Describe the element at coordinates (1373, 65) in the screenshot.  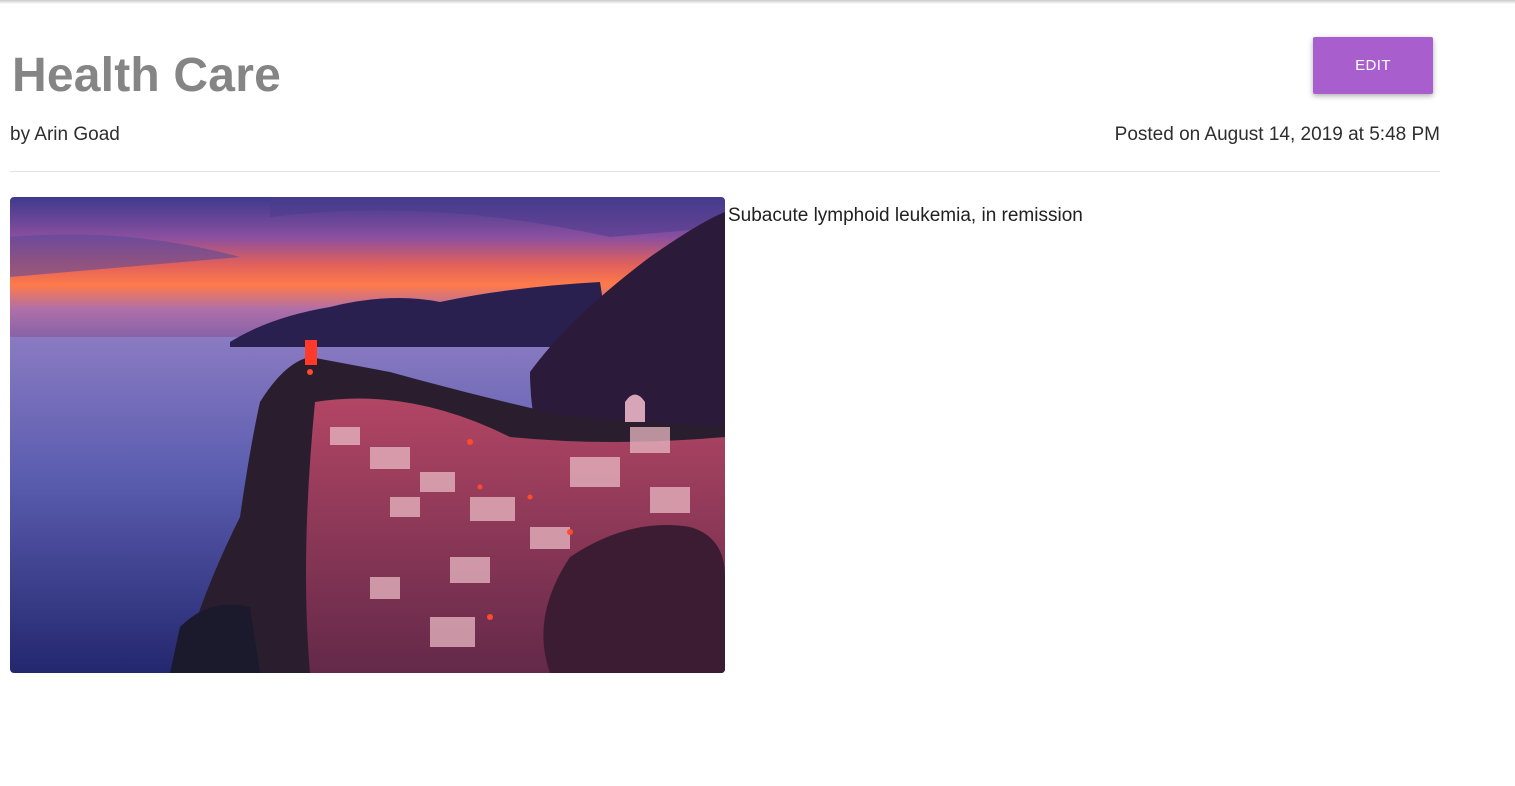
I see `edit-button: EDIT` at that location.